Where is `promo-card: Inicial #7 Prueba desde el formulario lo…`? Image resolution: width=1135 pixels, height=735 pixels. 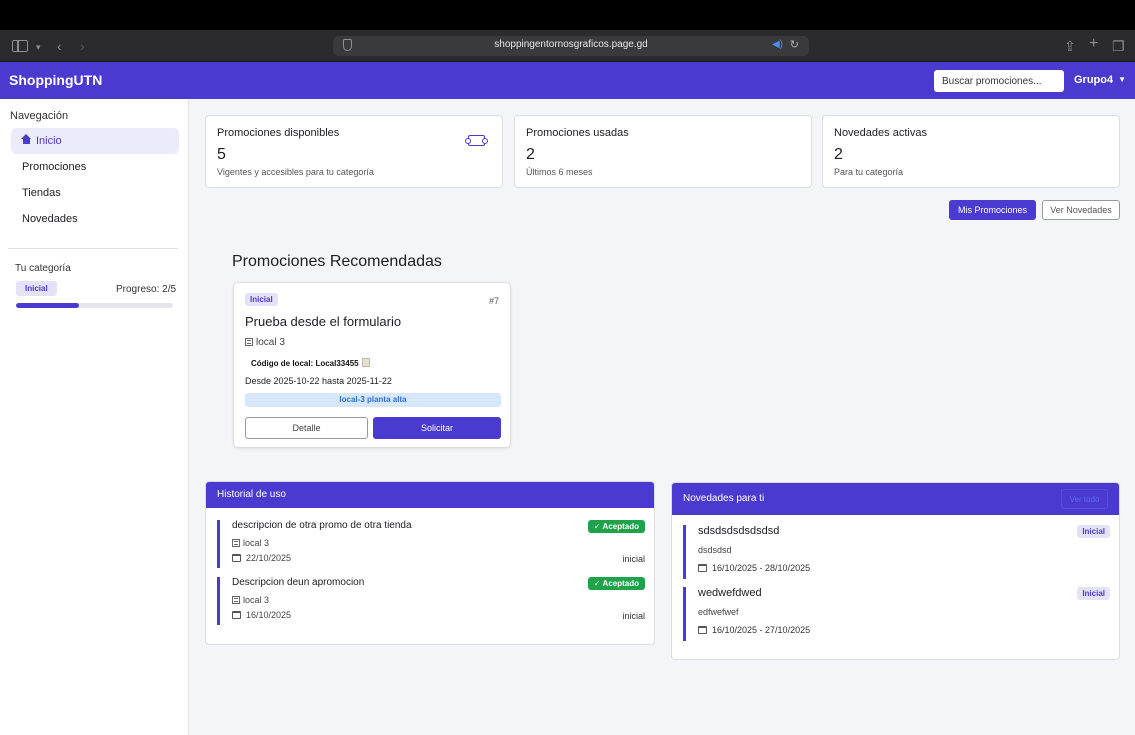 promo-card: Inicial #7 Prueba desde el formulario lo… is located at coordinates (372, 365).